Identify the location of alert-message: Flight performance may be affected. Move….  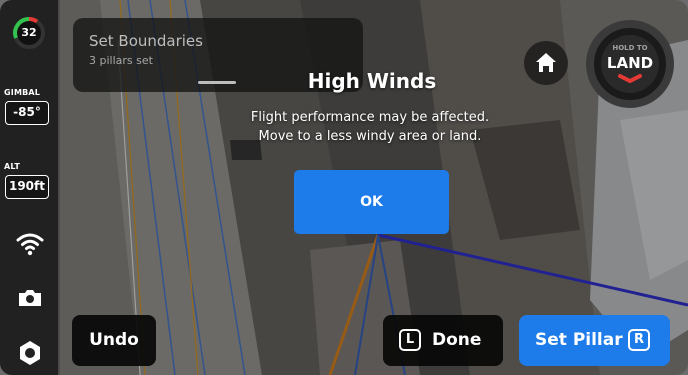
(370, 127).